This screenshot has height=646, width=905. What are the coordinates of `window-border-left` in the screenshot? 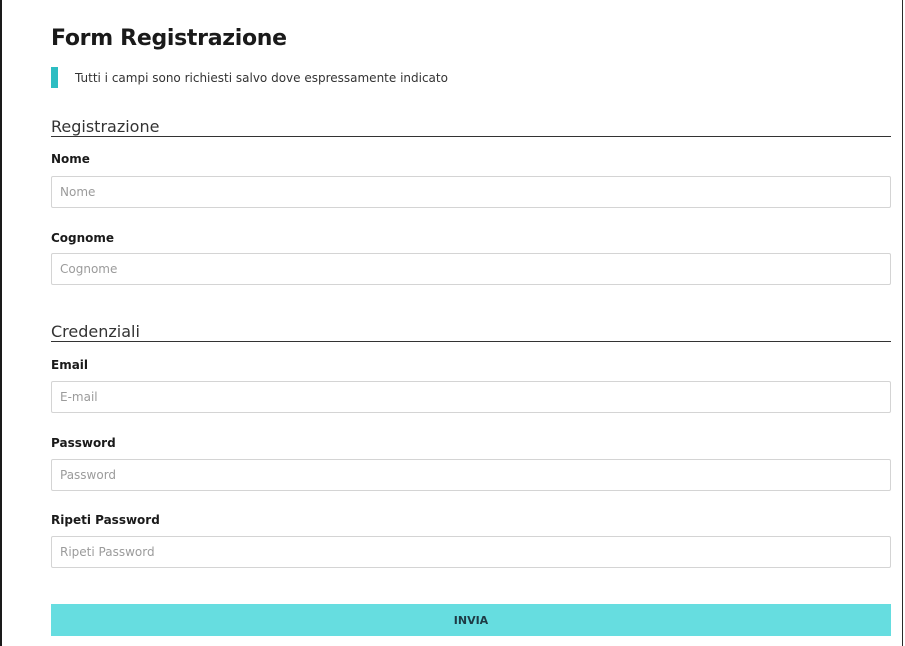 It's located at (1, 323).